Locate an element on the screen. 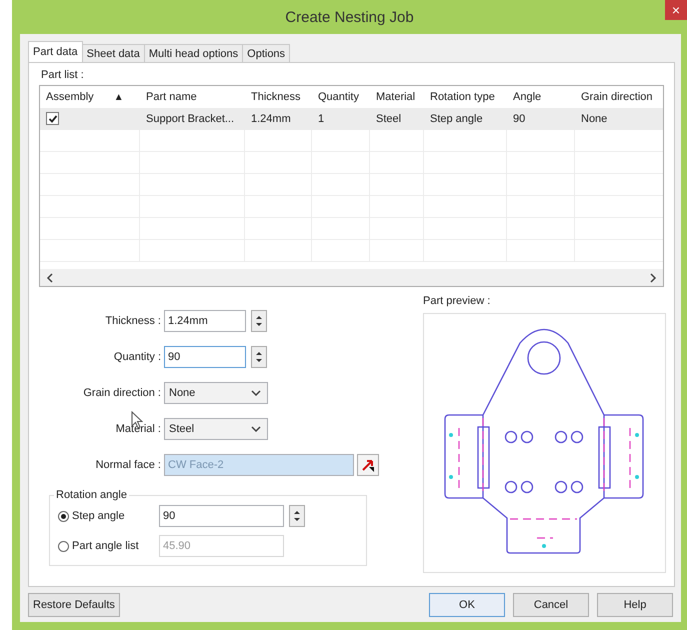 This screenshot has height=630, width=687. close-button: × is located at coordinates (676, 10).